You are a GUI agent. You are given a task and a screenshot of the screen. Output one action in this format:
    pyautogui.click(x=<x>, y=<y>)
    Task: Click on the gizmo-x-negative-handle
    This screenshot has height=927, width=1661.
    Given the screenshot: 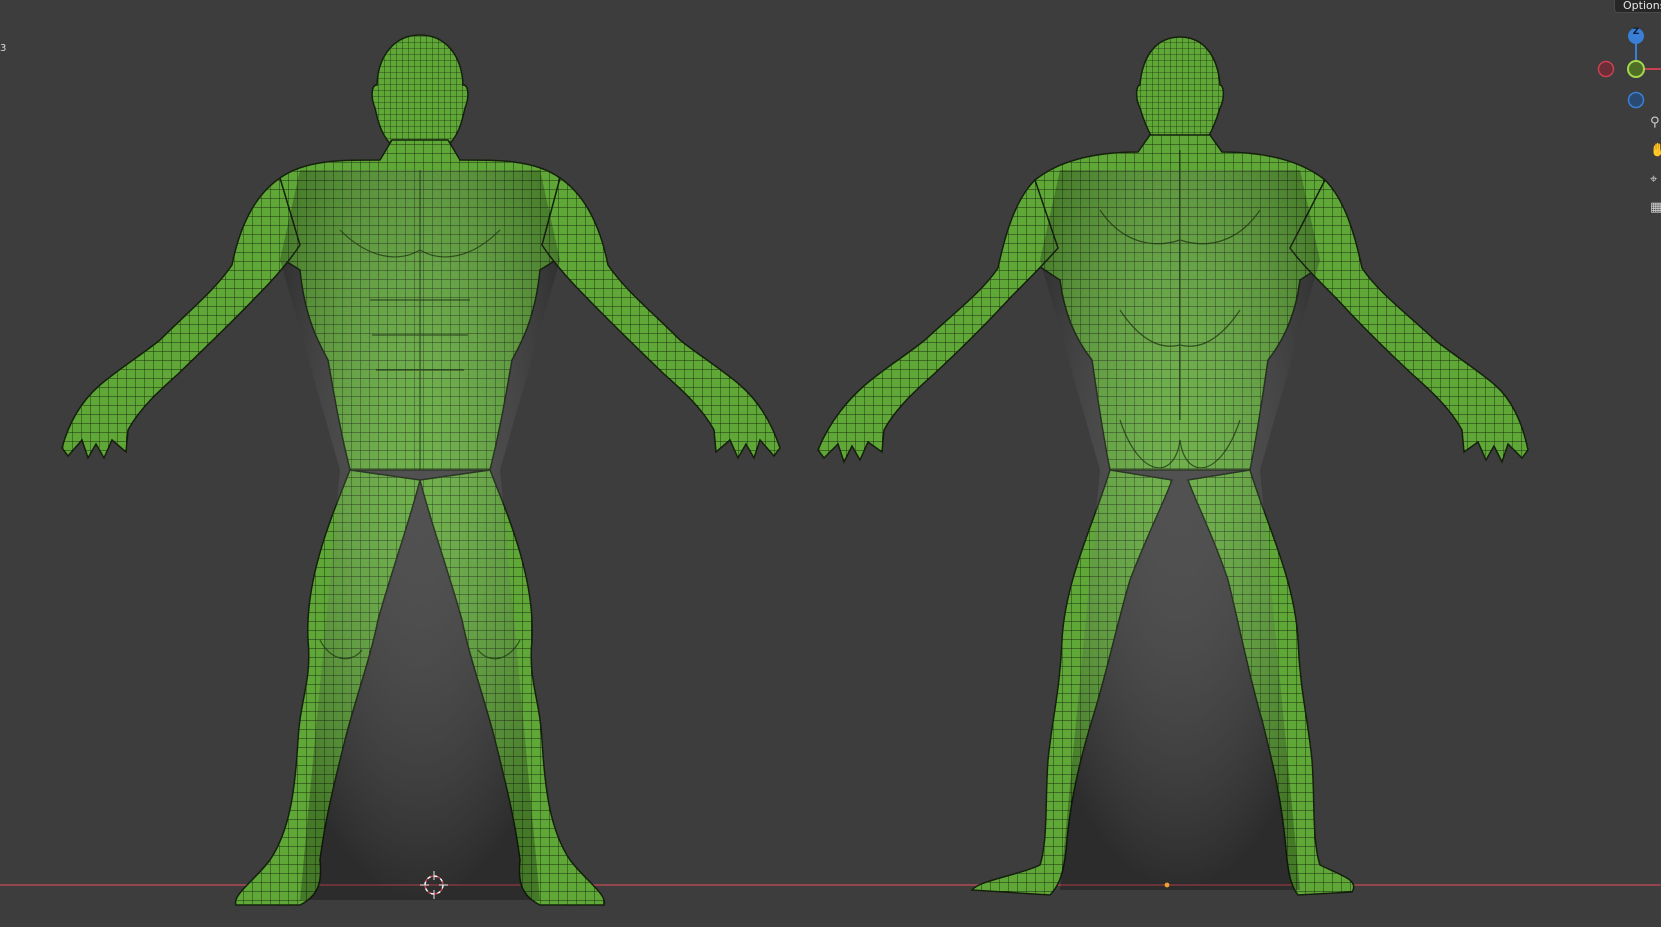 What is the action you would take?
    pyautogui.click(x=1606, y=69)
    